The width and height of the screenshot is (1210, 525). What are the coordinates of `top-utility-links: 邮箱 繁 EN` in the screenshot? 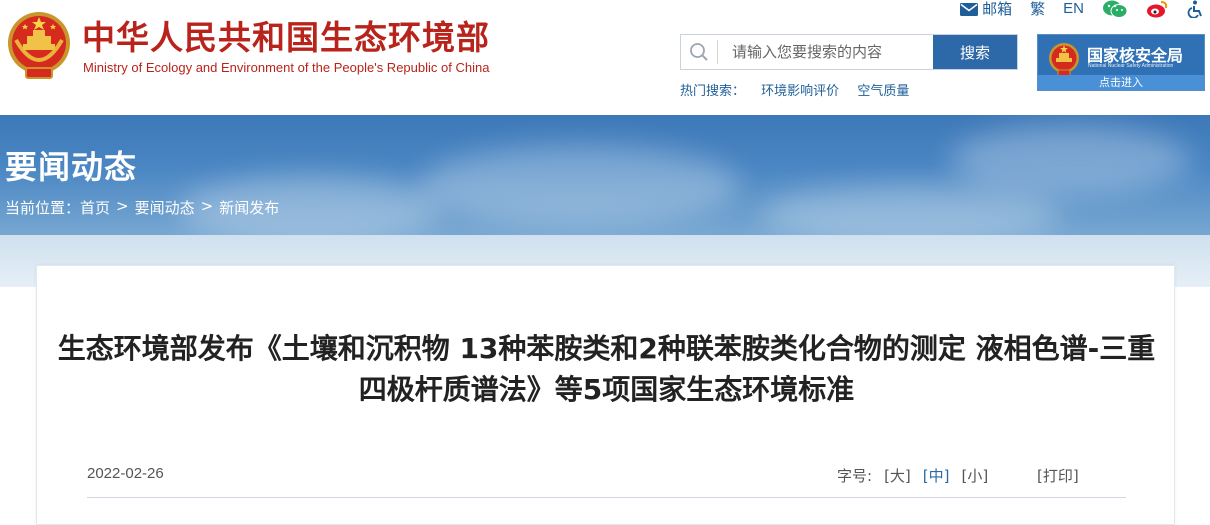 It's located at (1082, 9).